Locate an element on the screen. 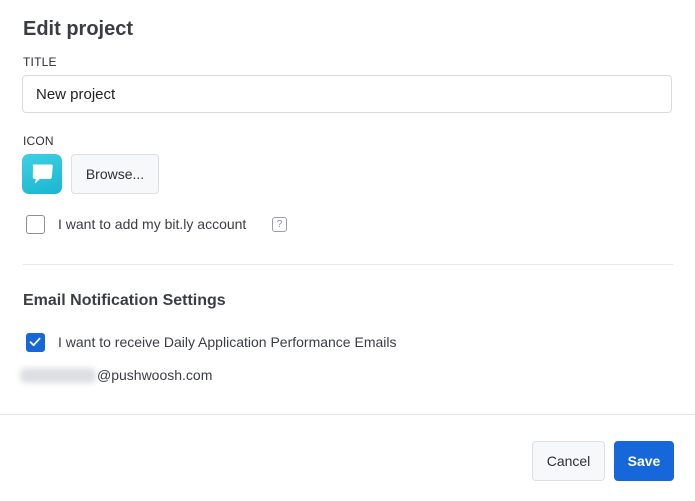  title-input is located at coordinates (347, 94).